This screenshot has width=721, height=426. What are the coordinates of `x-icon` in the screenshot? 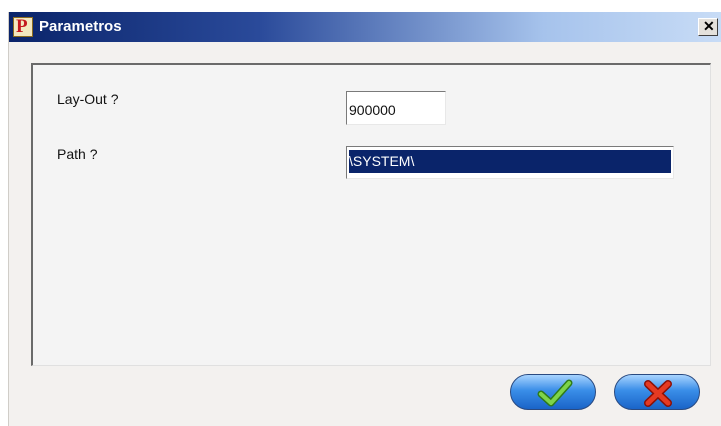 It's located at (658, 393).